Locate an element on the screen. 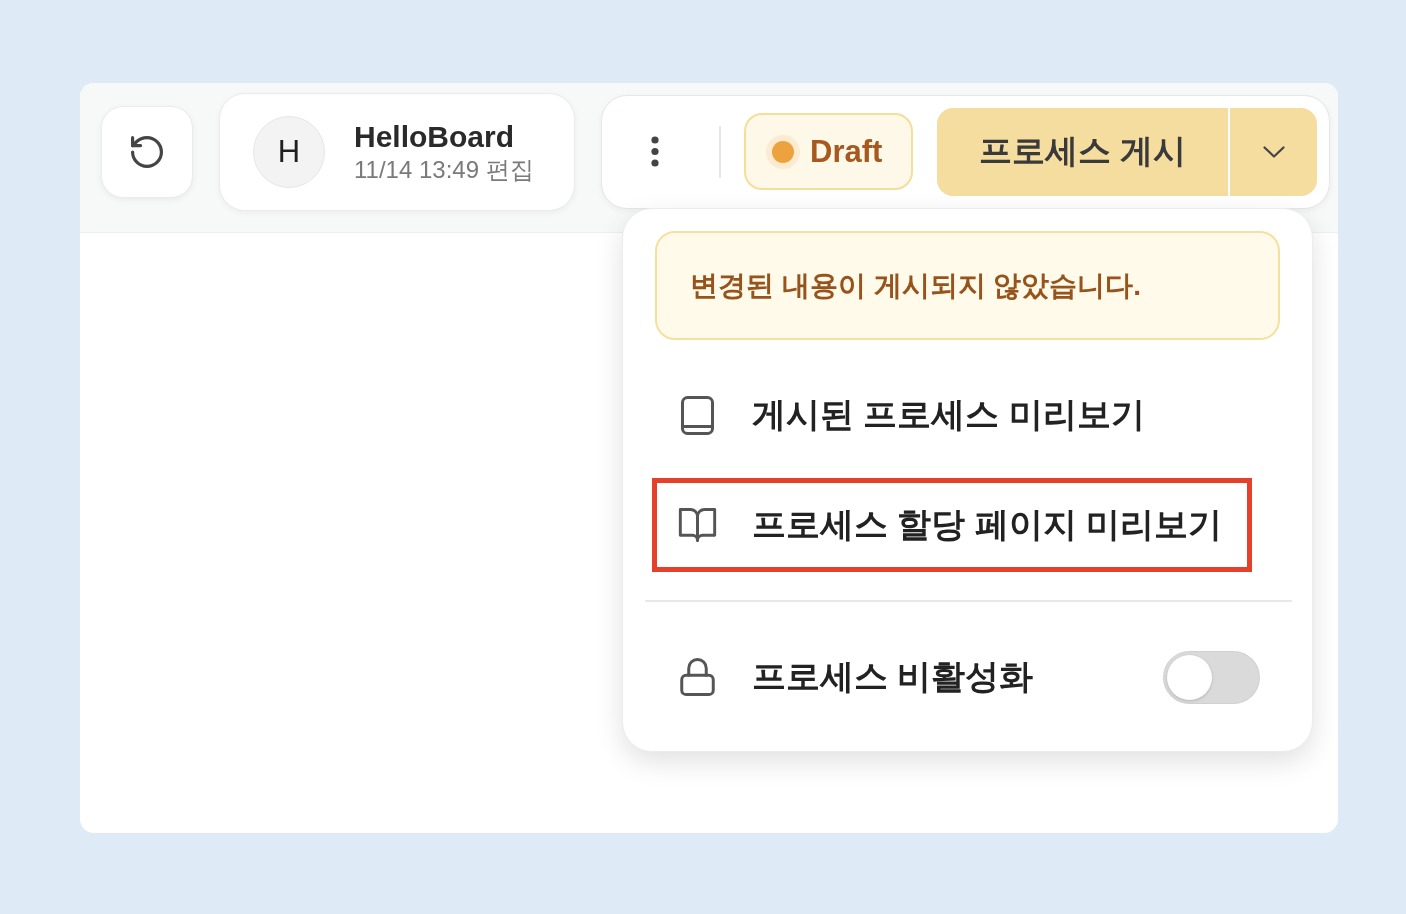 This screenshot has width=1406, height=914. document-title: HelloBoard is located at coordinates (435, 136).